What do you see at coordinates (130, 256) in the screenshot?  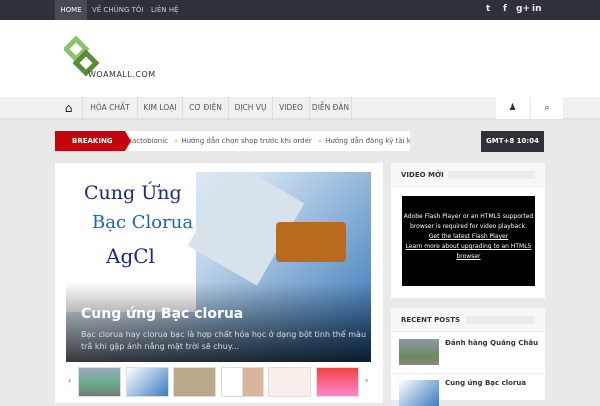 I see `slide-image-text: AgCl` at bounding box center [130, 256].